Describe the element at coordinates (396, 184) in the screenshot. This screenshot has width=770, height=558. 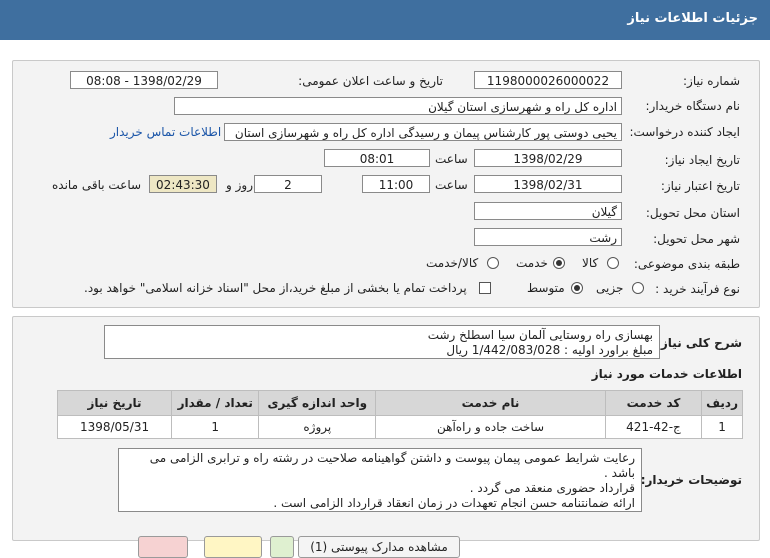
I see `validity-time-field: 11:00` at that location.